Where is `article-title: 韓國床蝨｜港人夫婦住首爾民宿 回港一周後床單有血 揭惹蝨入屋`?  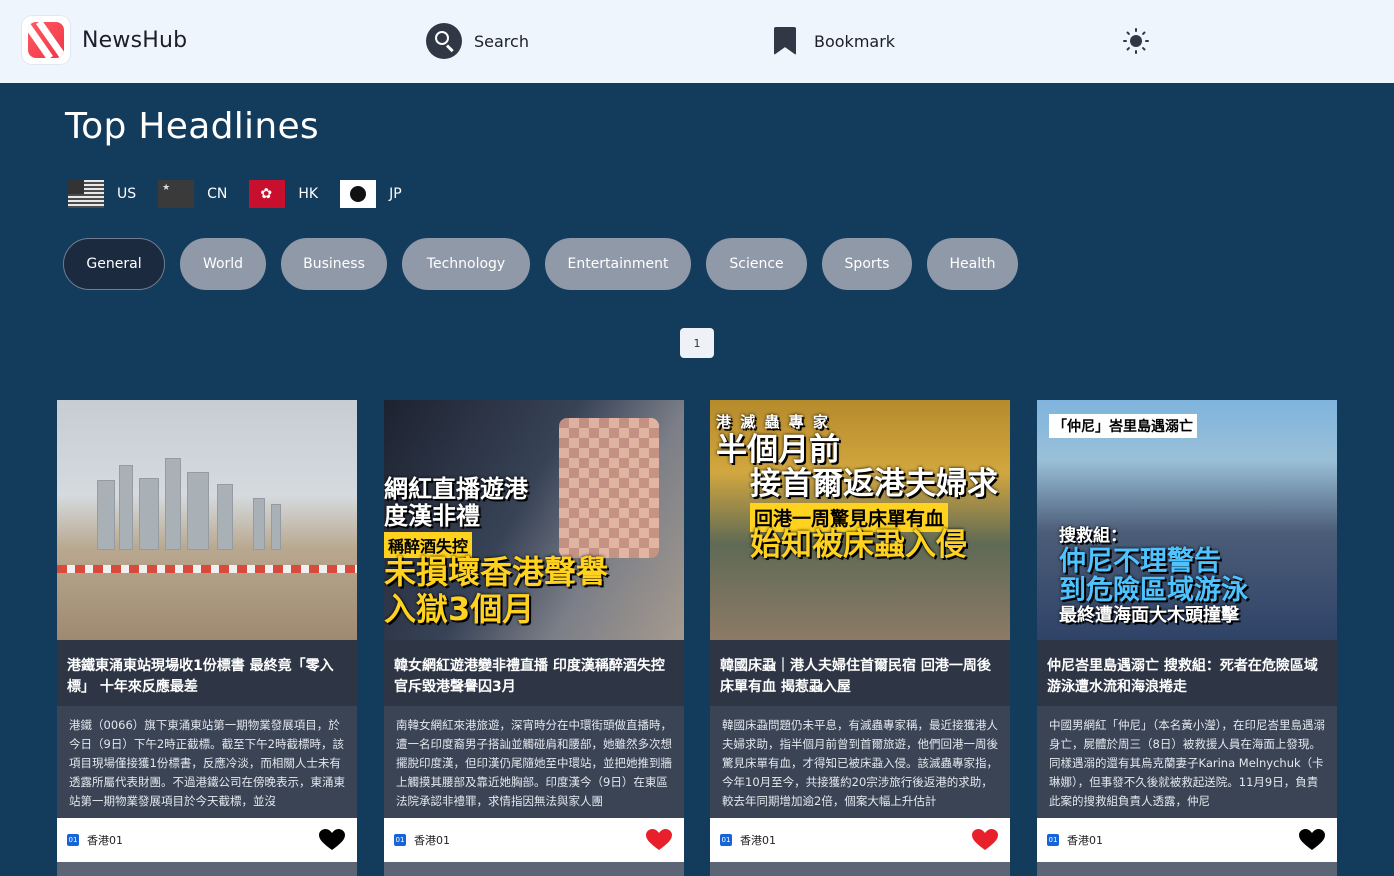 article-title: 韓國床蝨｜港人夫婦住首爾民宿 回港一周後床單有血 揭惹蝨入屋 is located at coordinates (860, 677).